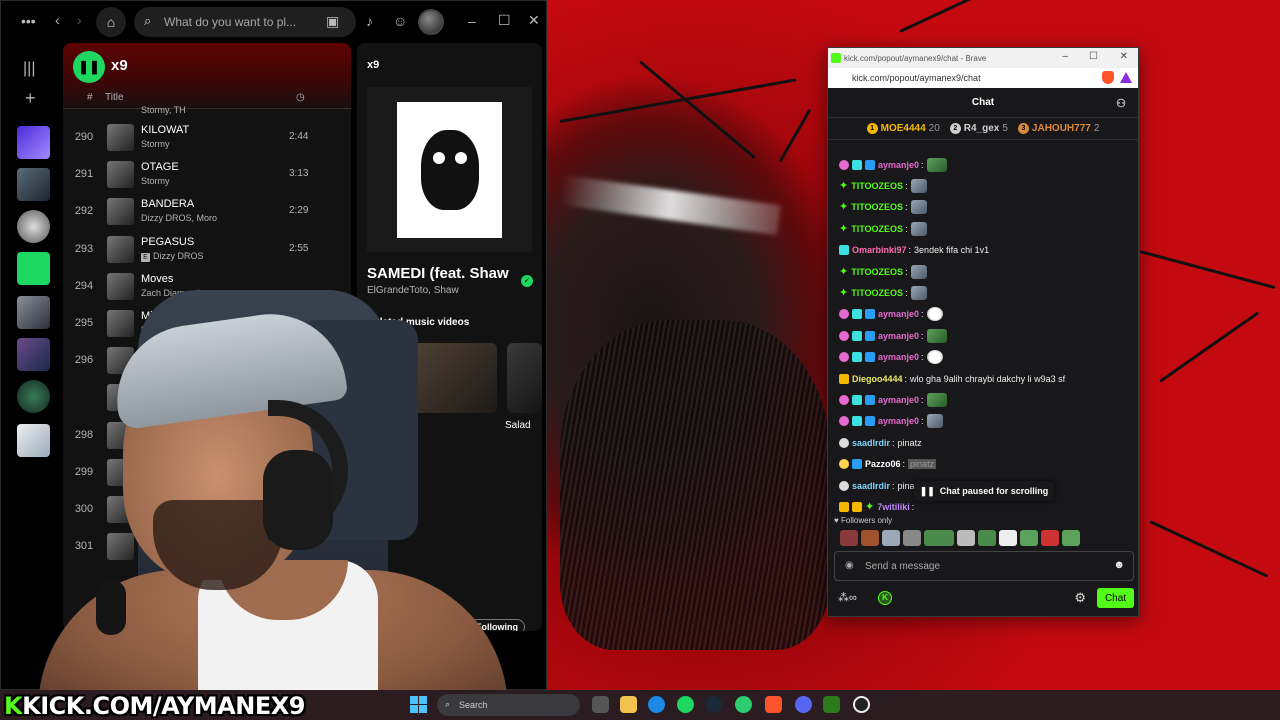 The width and height of the screenshot is (1280, 720). What do you see at coordinates (988, 442) in the screenshot?
I see `chat-message: saadIrdir: pinatz` at bounding box center [988, 442].